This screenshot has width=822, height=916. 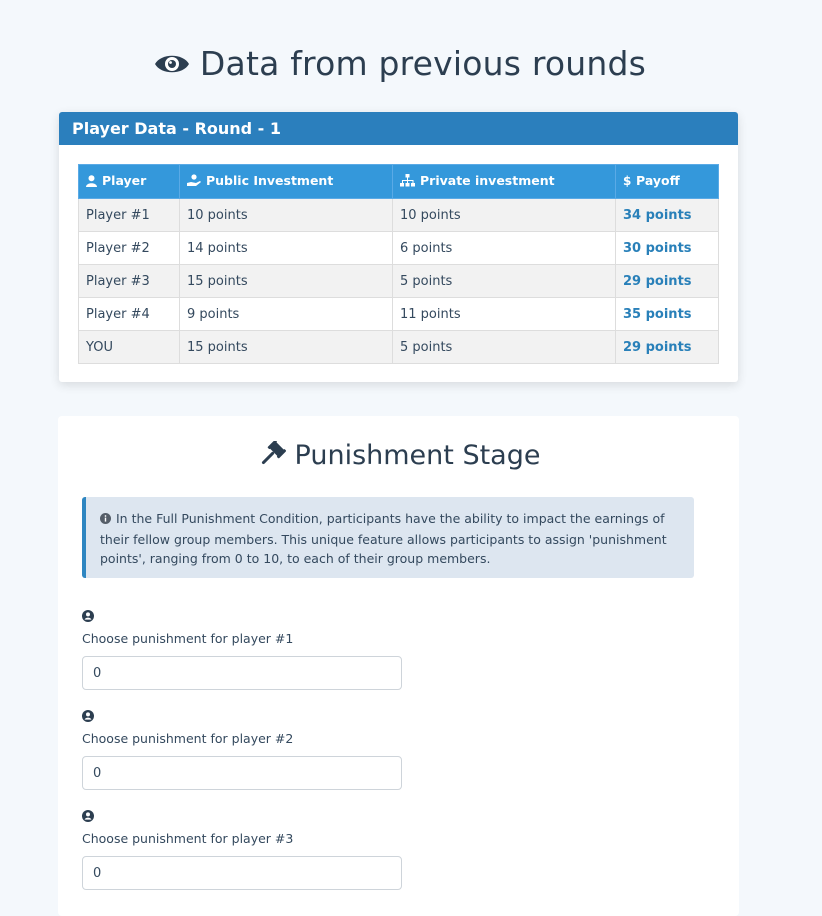 What do you see at coordinates (286, 181) in the screenshot?
I see `column-header-public-investment: Public Investment` at bounding box center [286, 181].